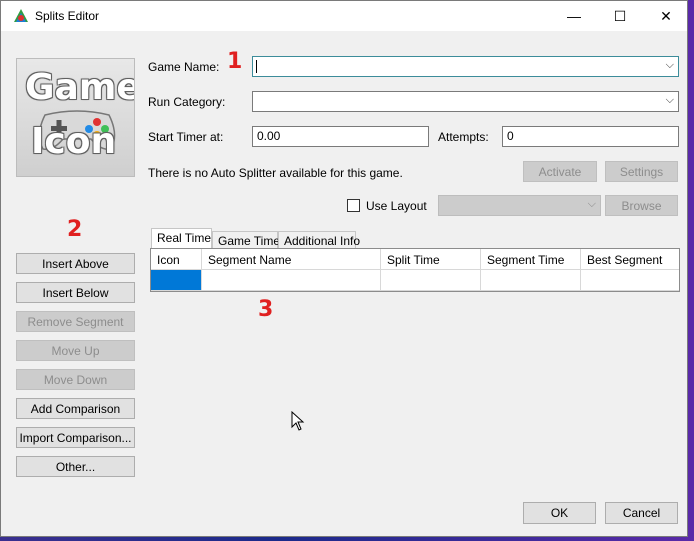 The height and width of the screenshot is (541, 694). I want to click on title-bar: Splits Editor — ☐ ✕, so click(344, 16).